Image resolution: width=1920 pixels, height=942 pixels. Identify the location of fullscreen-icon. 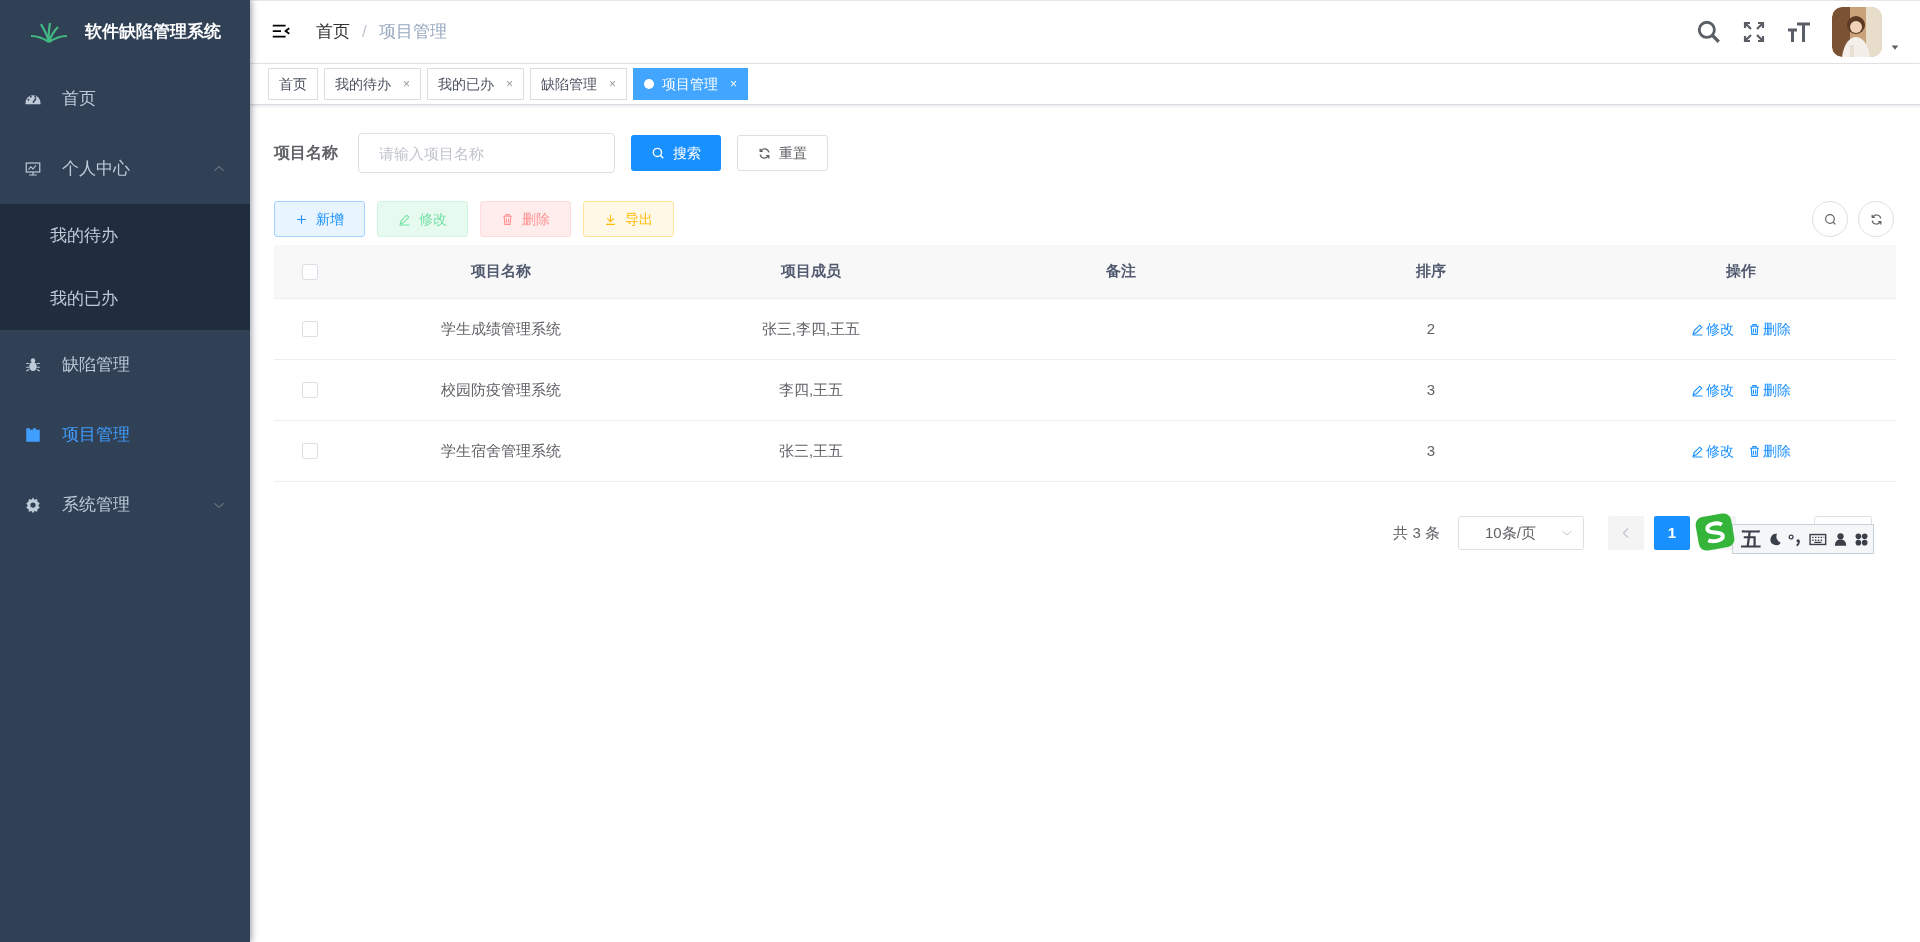
(1754, 32).